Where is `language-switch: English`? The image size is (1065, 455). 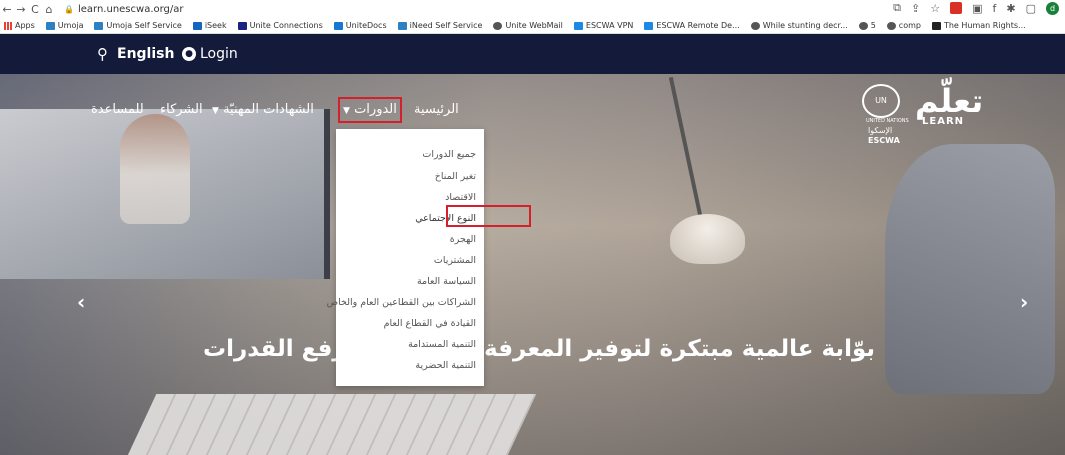
language-switch: English is located at coordinates (145, 54).